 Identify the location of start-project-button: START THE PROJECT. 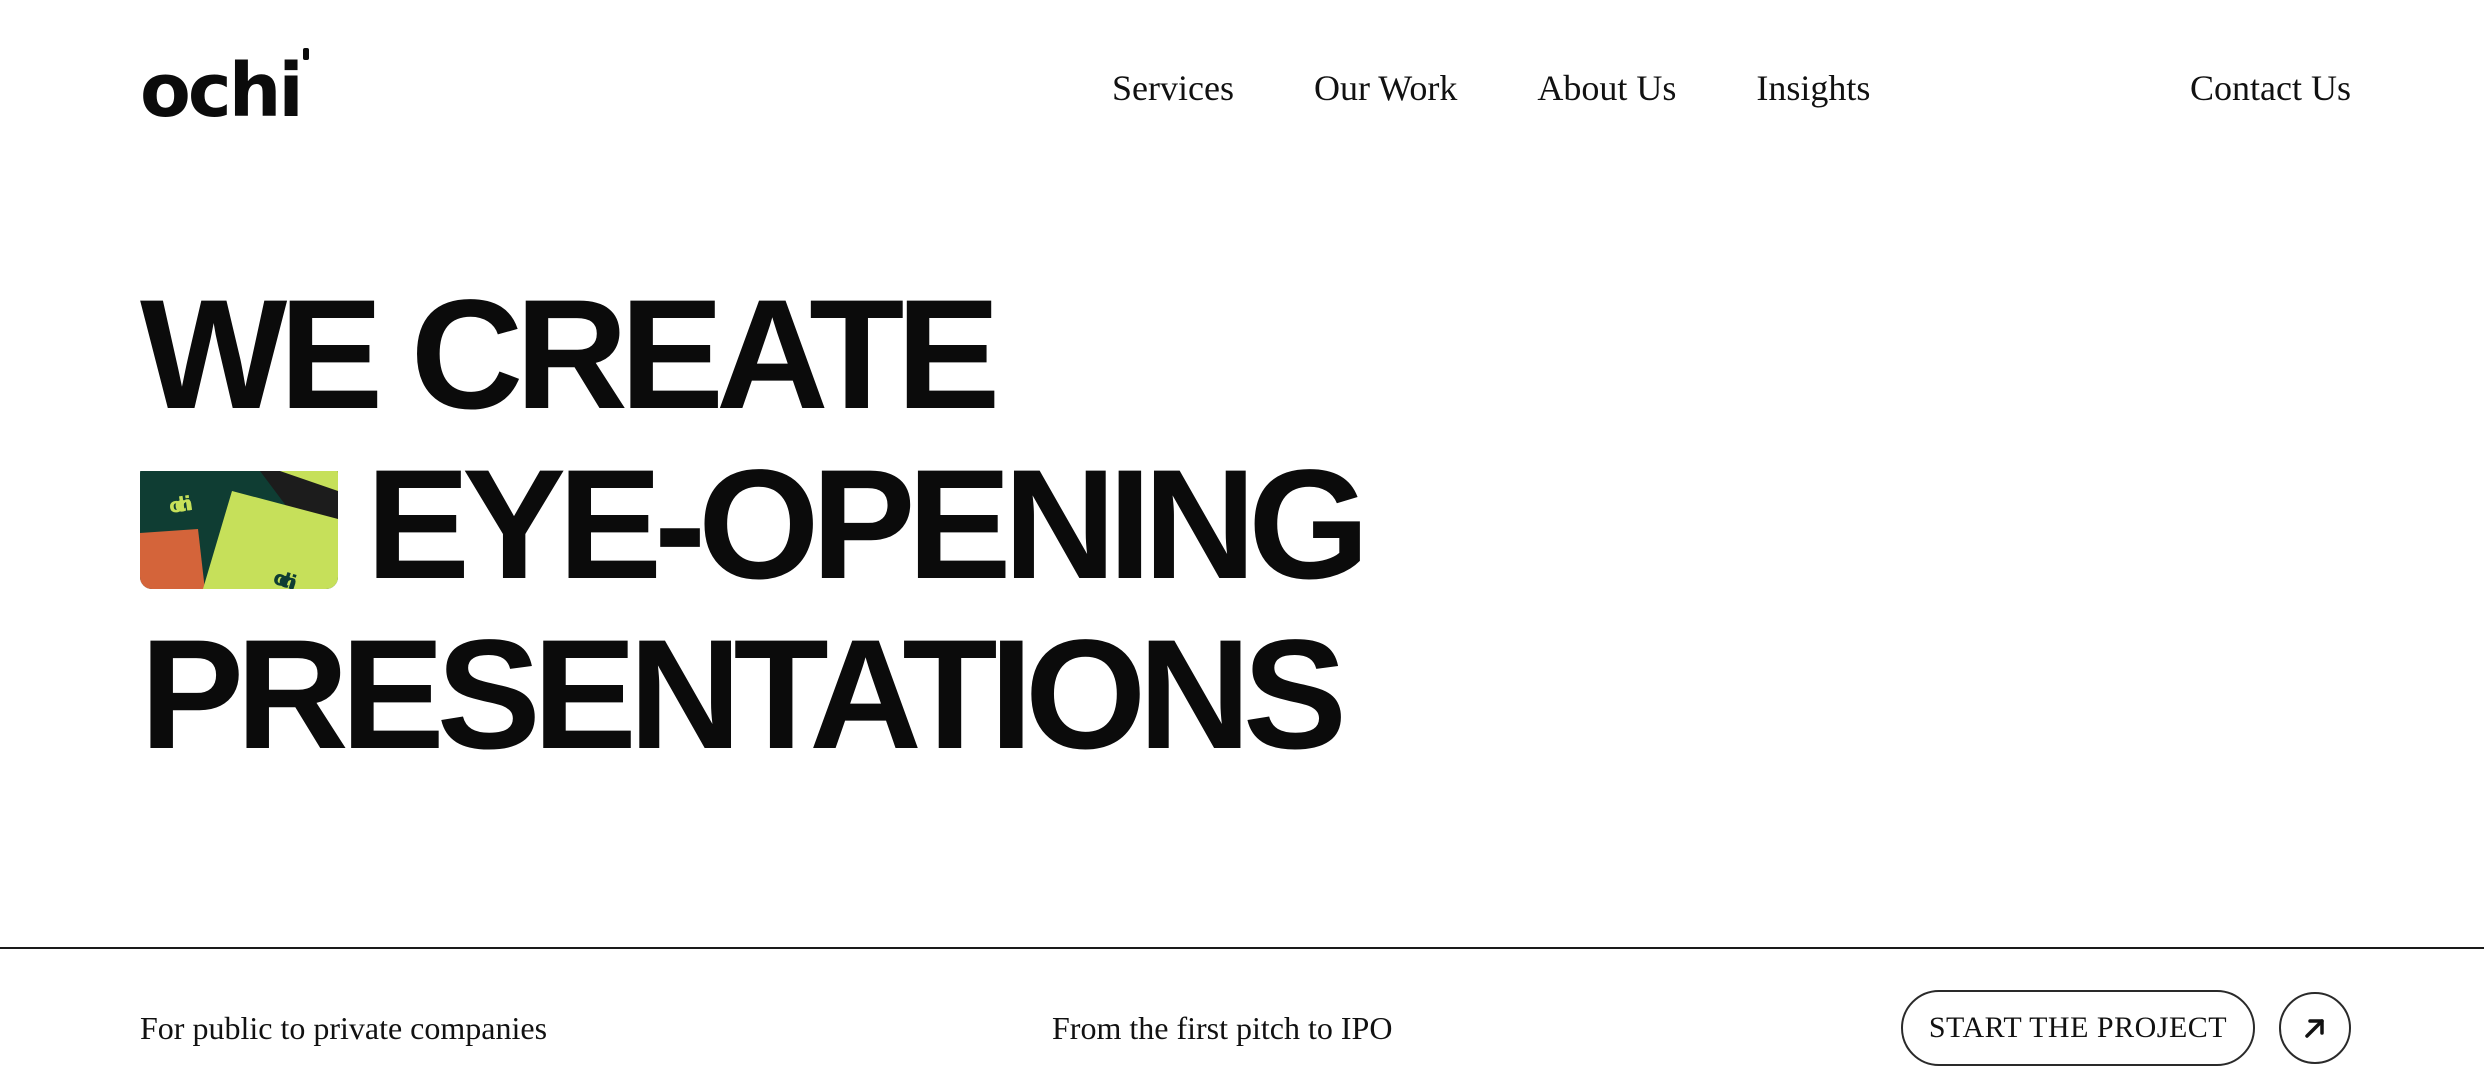
(2078, 1028).